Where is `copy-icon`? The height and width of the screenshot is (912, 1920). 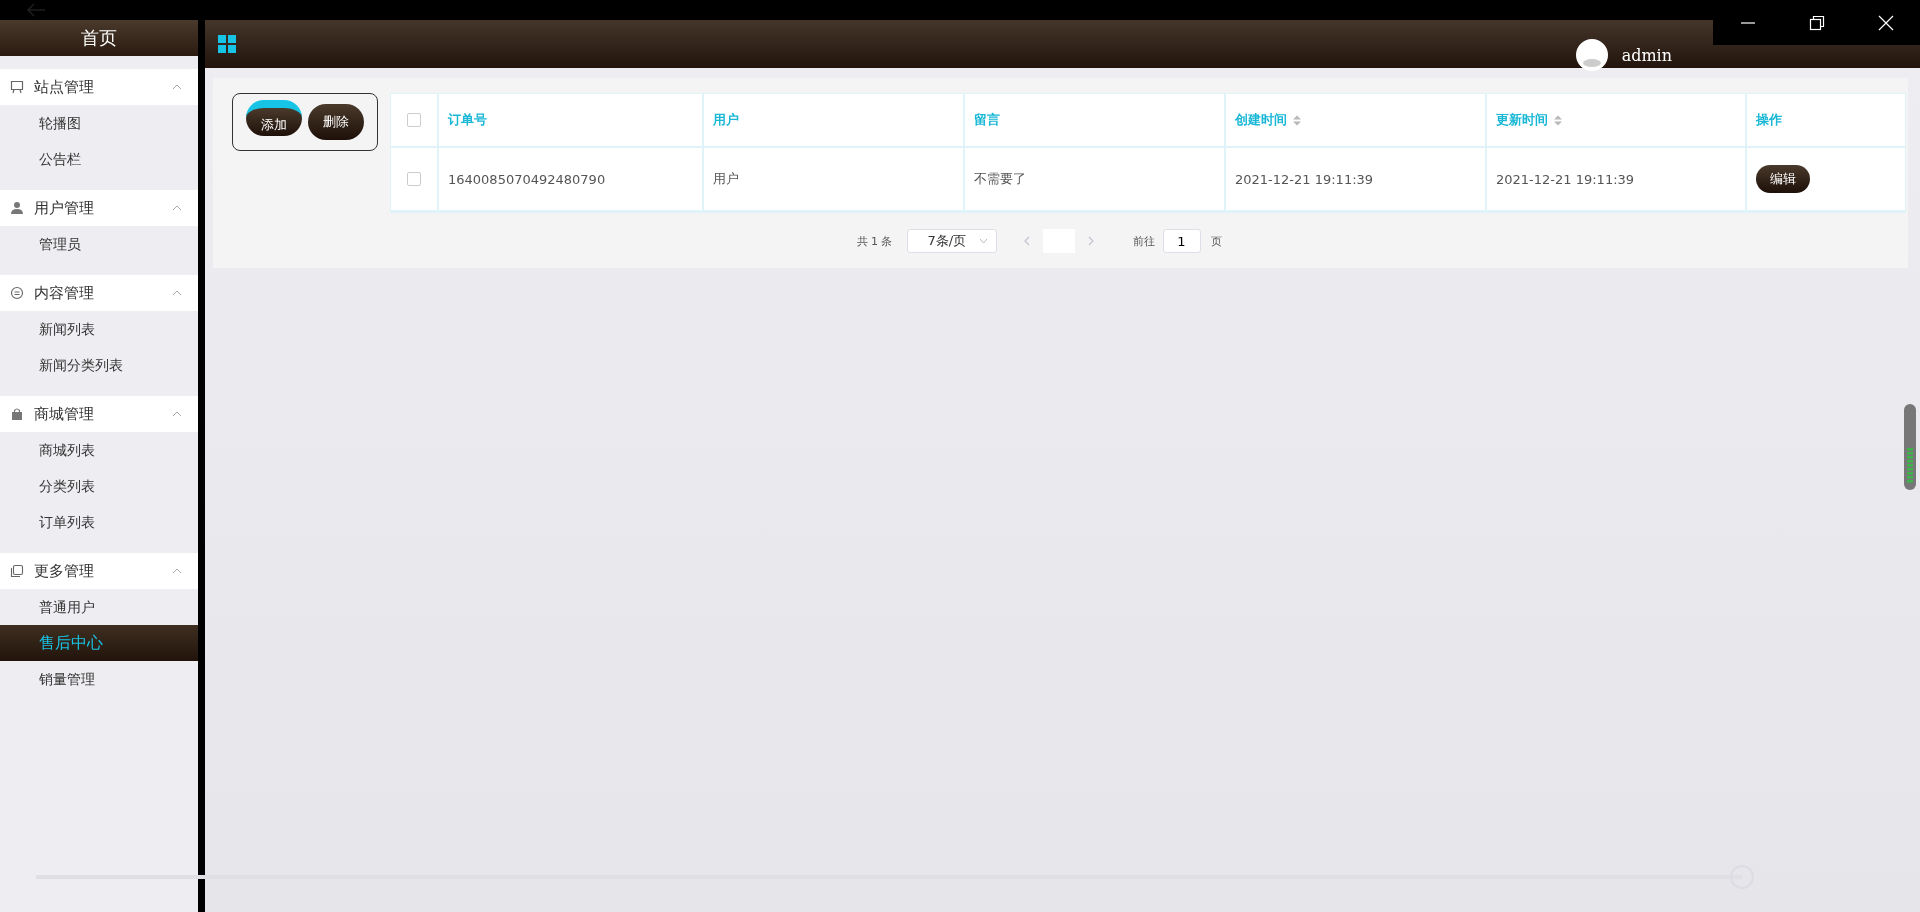 copy-icon is located at coordinates (17, 571).